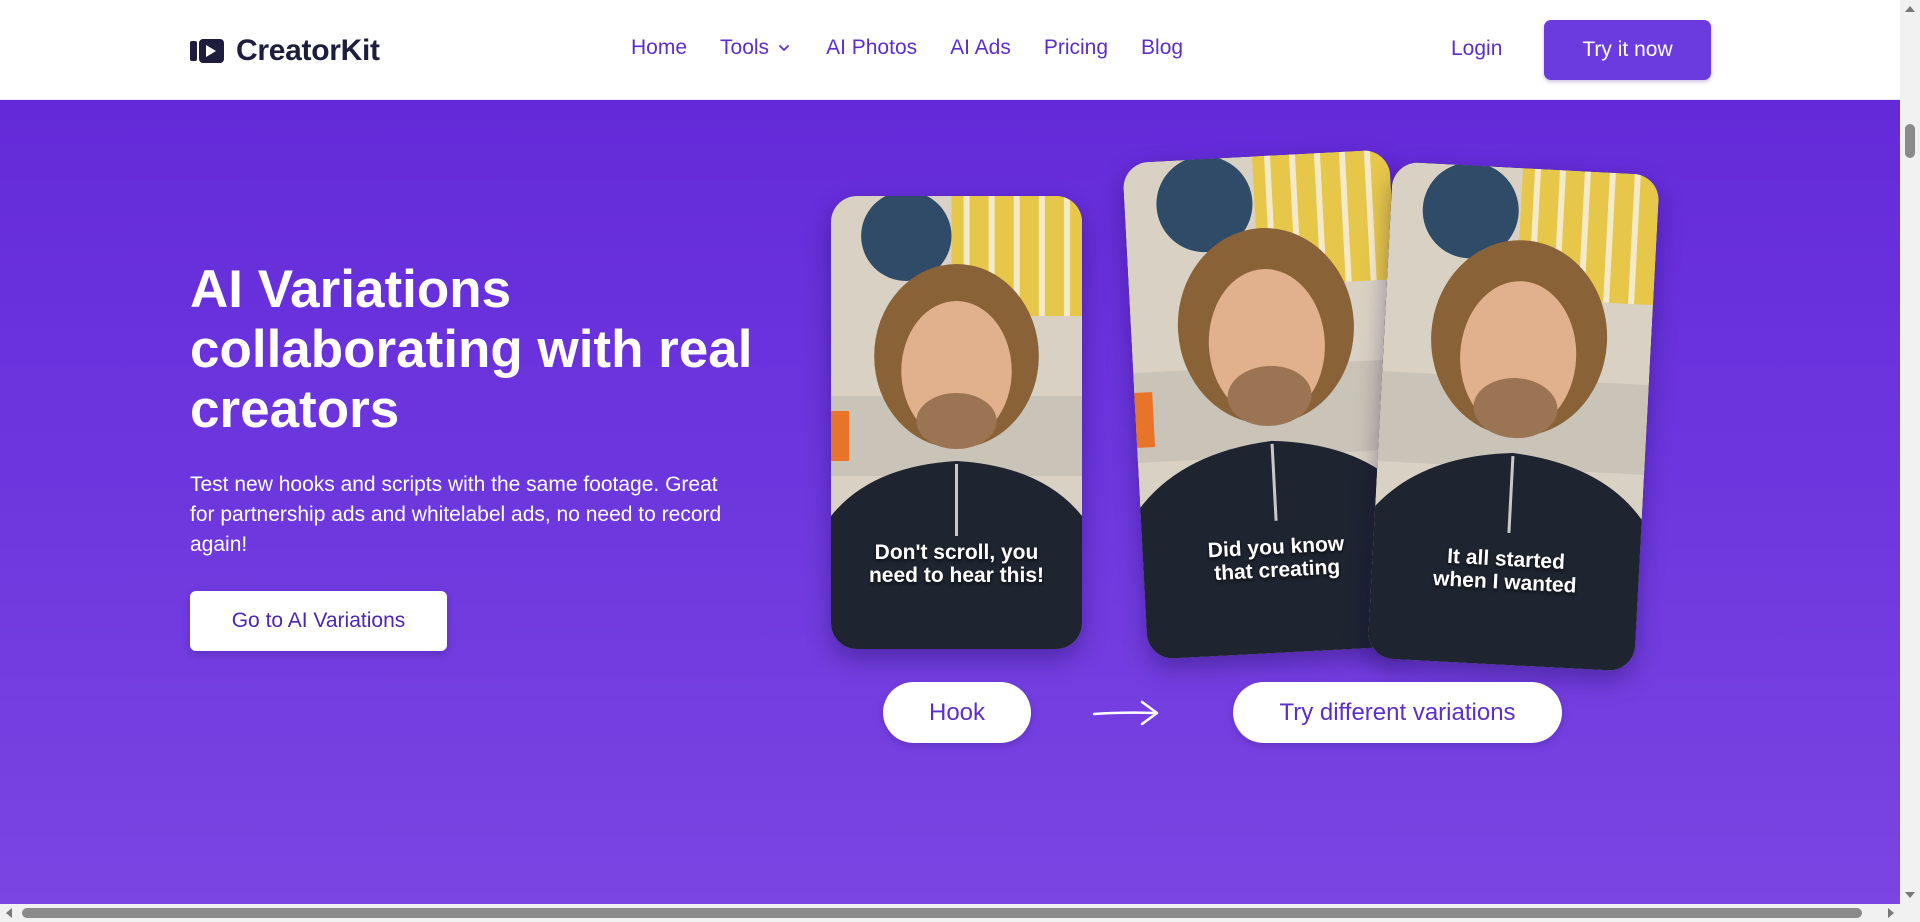 Image resolution: width=1920 pixels, height=922 pixels. I want to click on nav-item-pricing: Pricing, so click(1076, 48).